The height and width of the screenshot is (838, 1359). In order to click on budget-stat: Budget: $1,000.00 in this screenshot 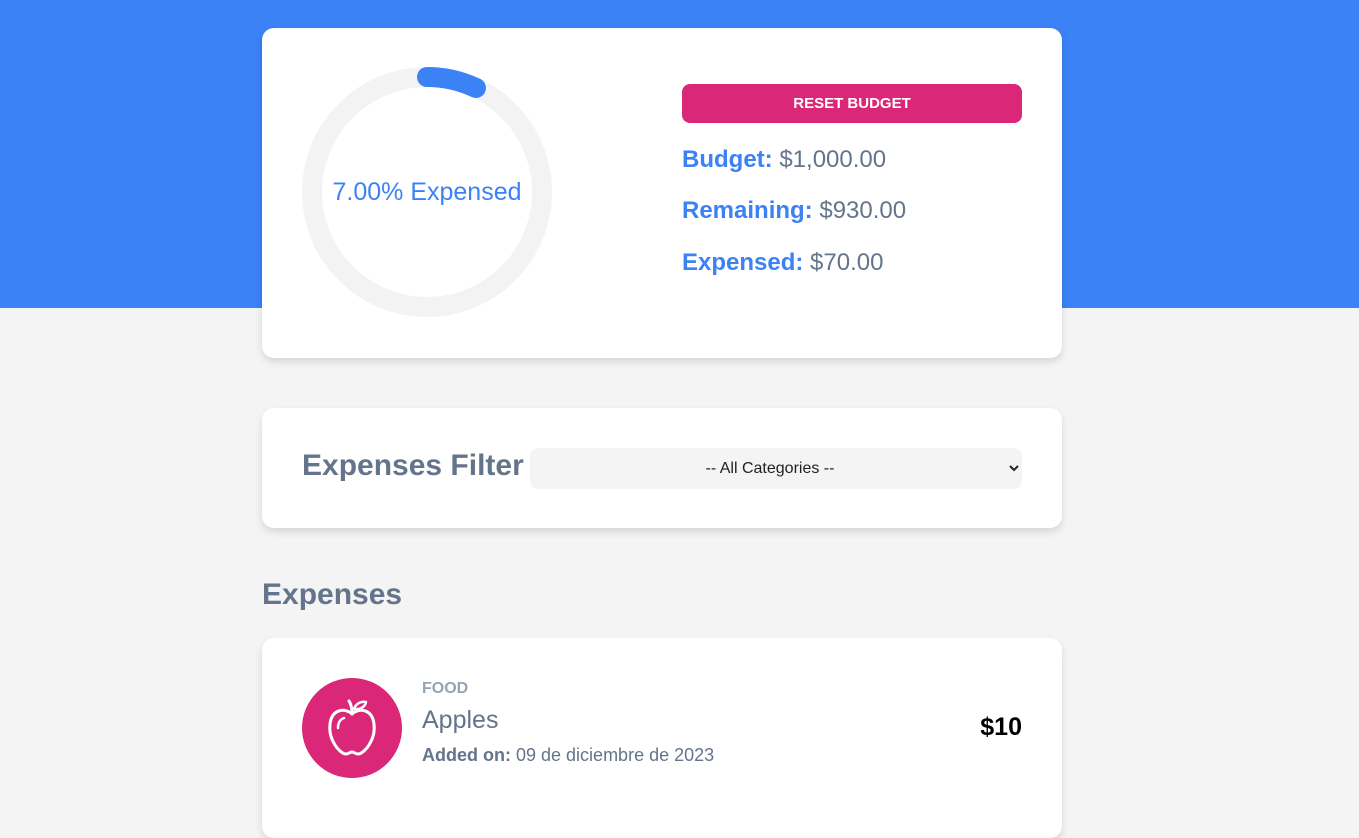, I will do `click(784, 160)`.